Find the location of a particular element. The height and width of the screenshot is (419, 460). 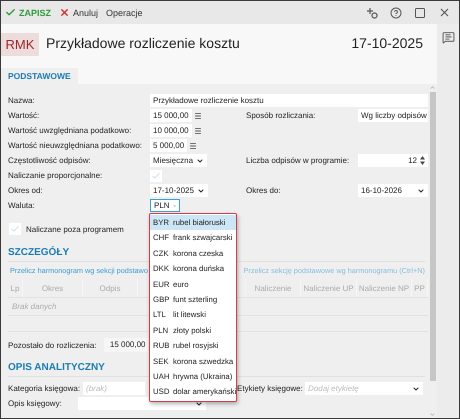

field-label: Etykiety księgowe: is located at coordinates (270, 388).